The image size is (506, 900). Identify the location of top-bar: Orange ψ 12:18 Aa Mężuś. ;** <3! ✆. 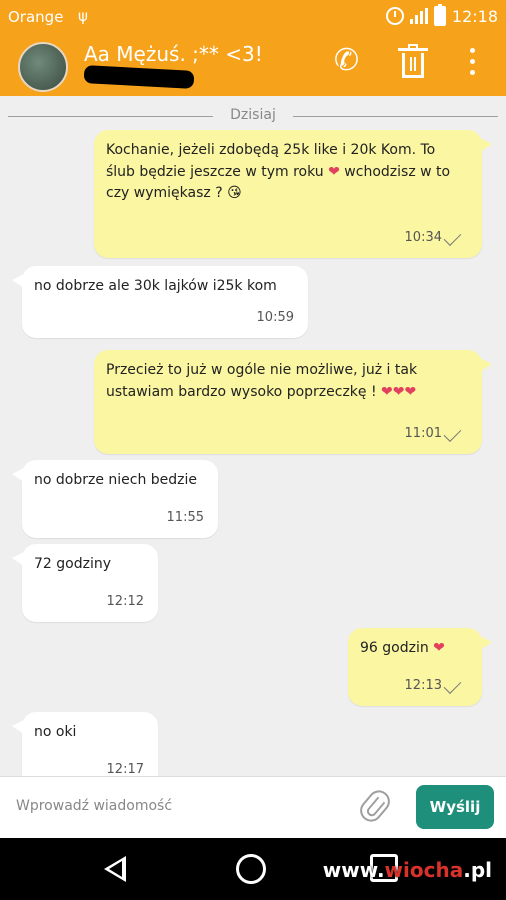
(253, 48).